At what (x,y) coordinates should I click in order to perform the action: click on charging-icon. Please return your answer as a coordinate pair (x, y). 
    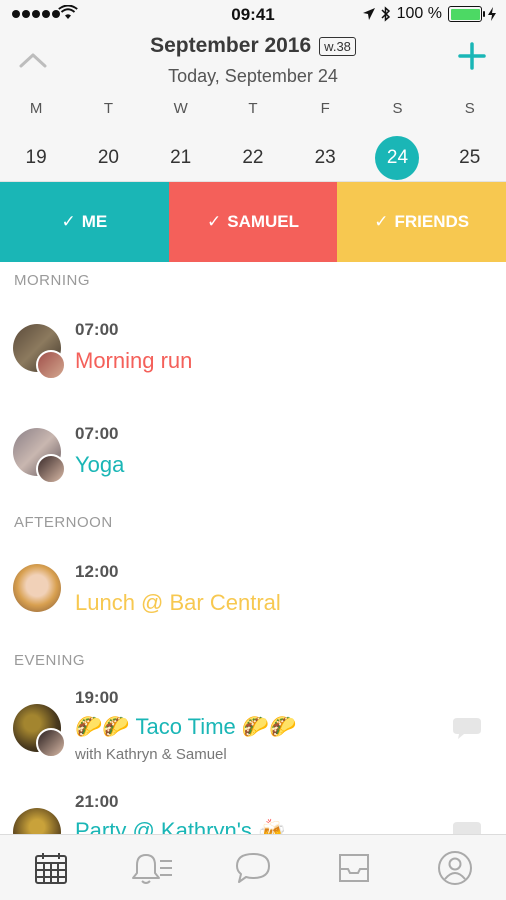
    Looking at the image, I should click on (492, 14).